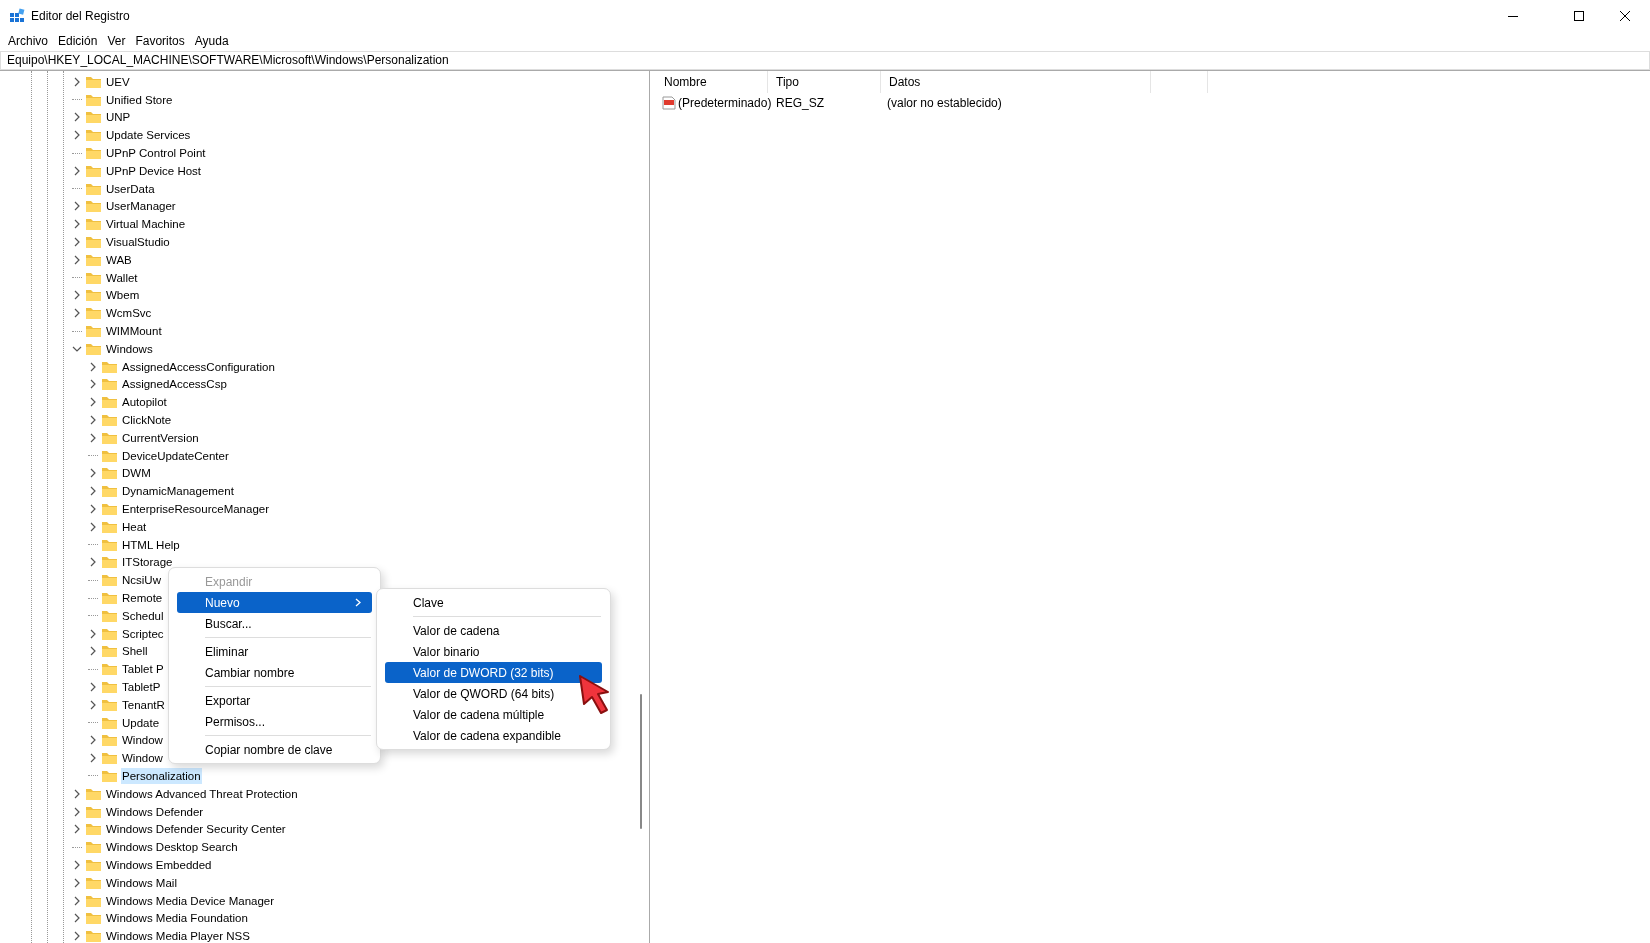 The image size is (1650, 943). I want to click on tree-item: WIMMount, so click(134, 331).